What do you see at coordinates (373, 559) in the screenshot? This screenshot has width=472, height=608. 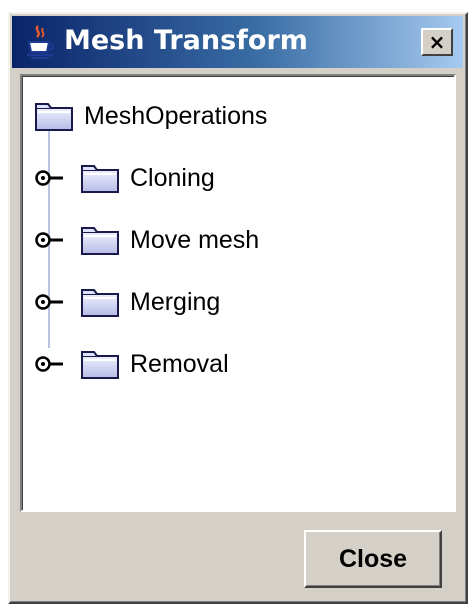 I see `close-button: Close` at bounding box center [373, 559].